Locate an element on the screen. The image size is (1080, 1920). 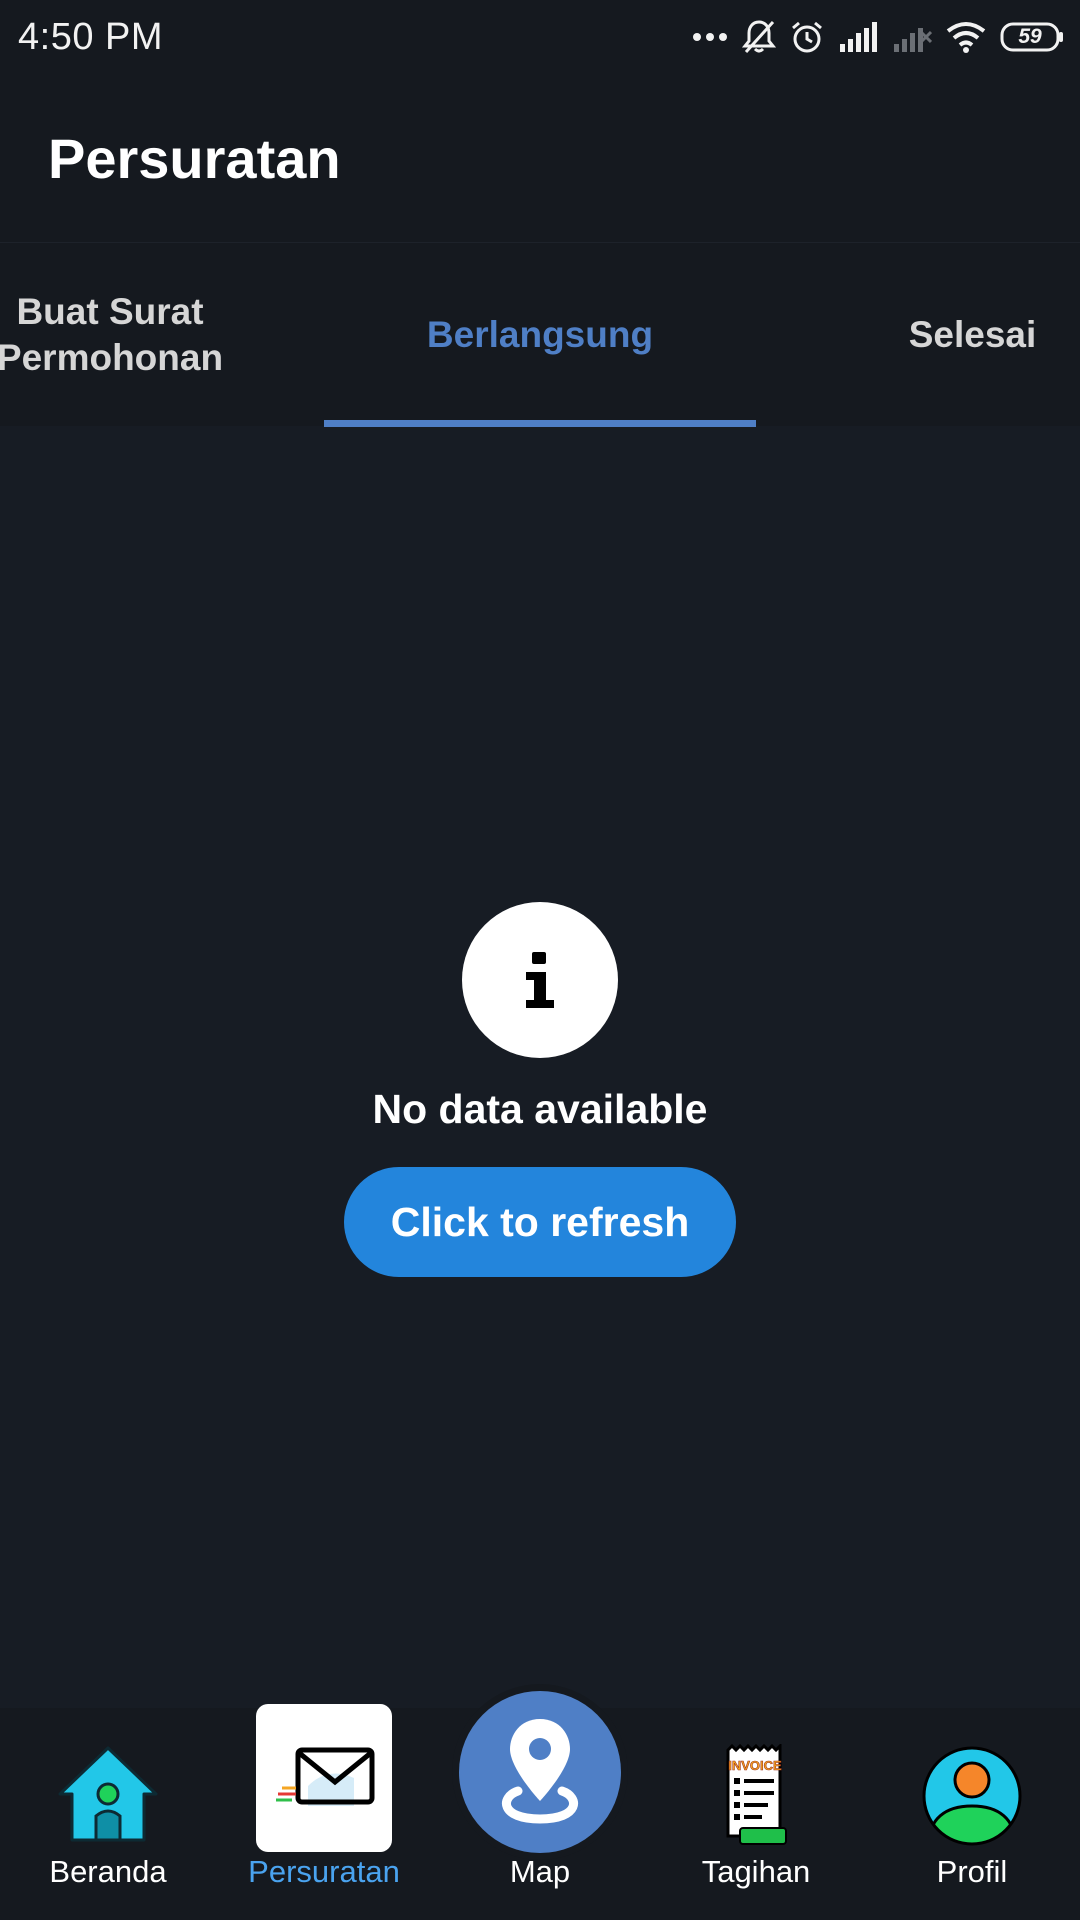
status-bar: 4:50 PM 59 is located at coordinates (540, 37).